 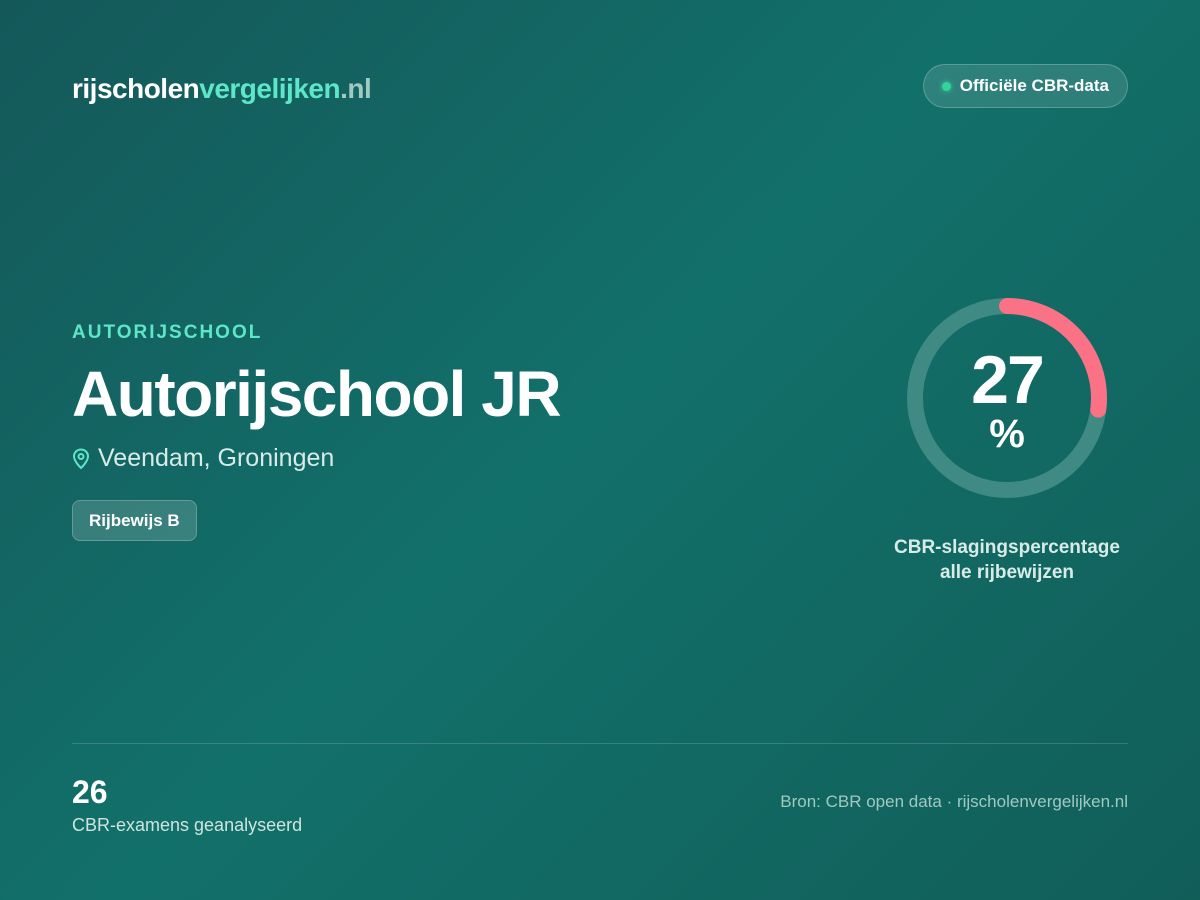 I want to click on map-pin-icon, so click(x=81, y=458).